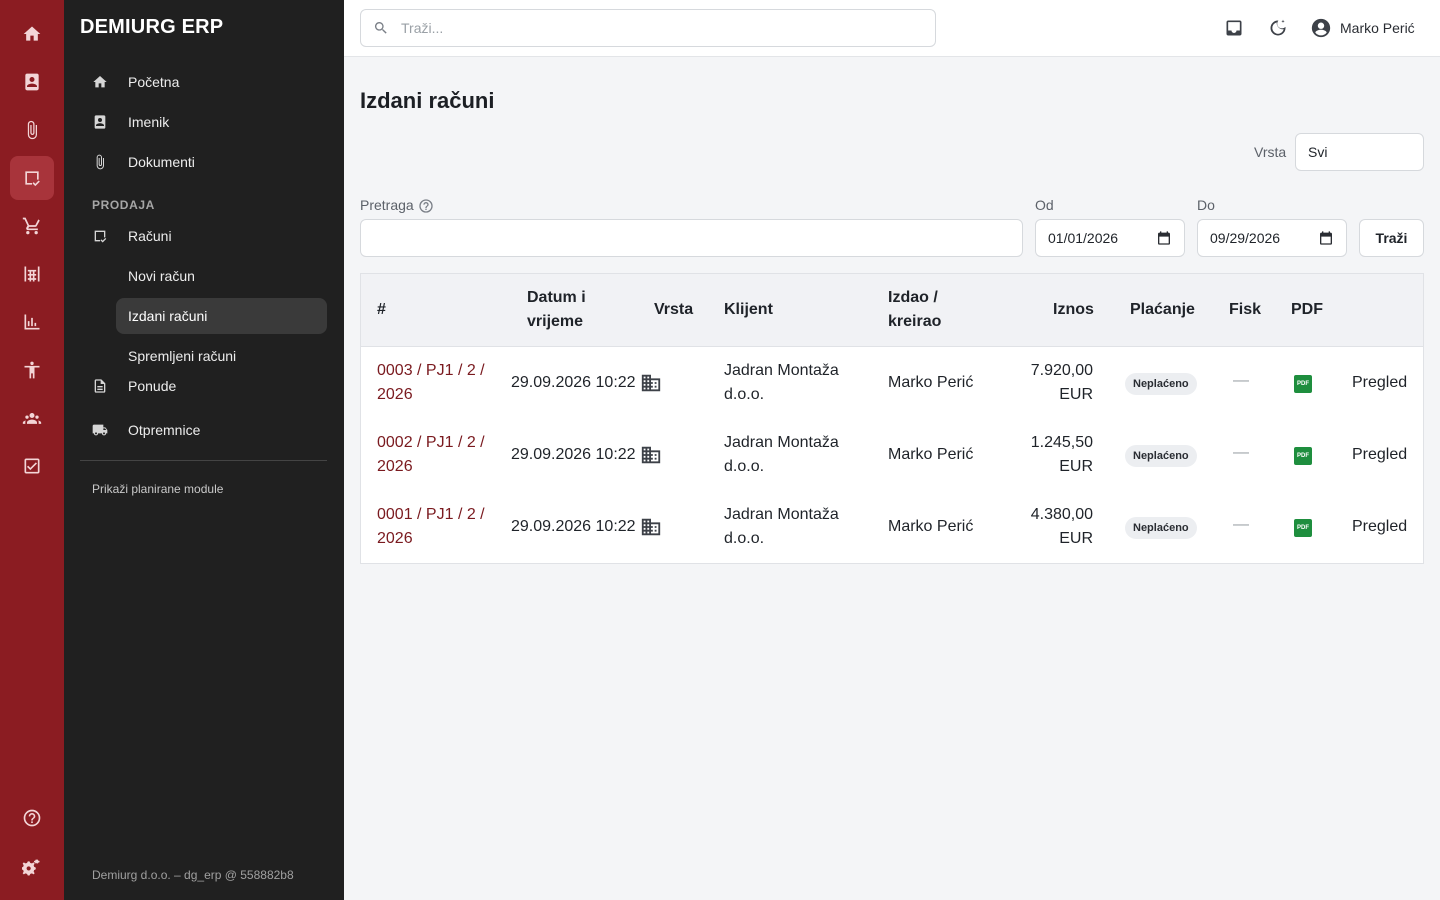 The image size is (1440, 900). I want to click on sidebar-item-imenik: Imenik, so click(203, 122).